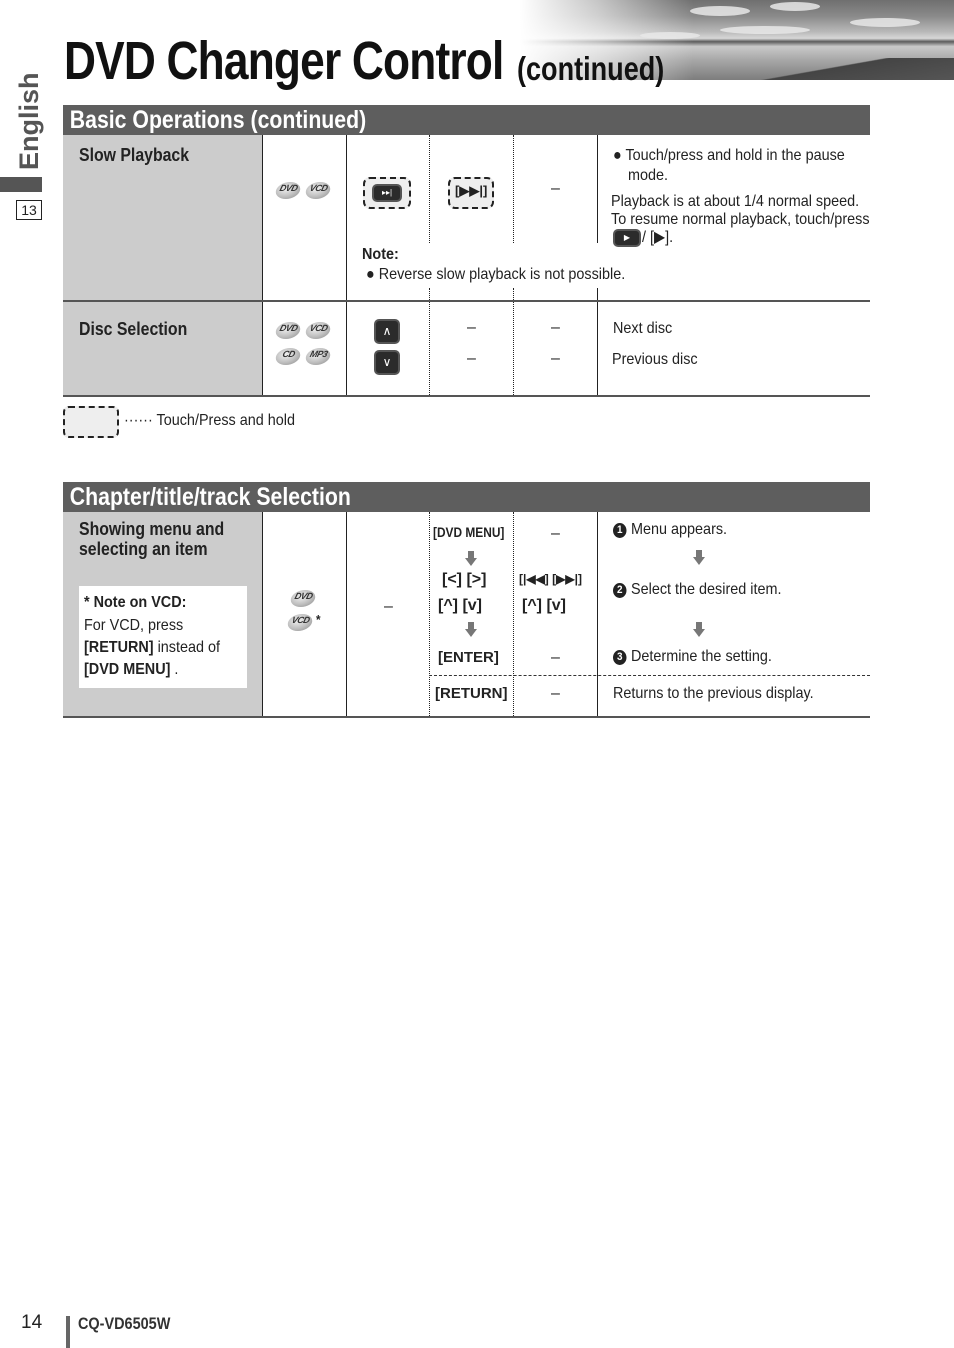 This screenshot has width=954, height=1348. Describe the element at coordinates (318, 356) in the screenshot. I see `mp3-disc-icon: MP3` at that location.